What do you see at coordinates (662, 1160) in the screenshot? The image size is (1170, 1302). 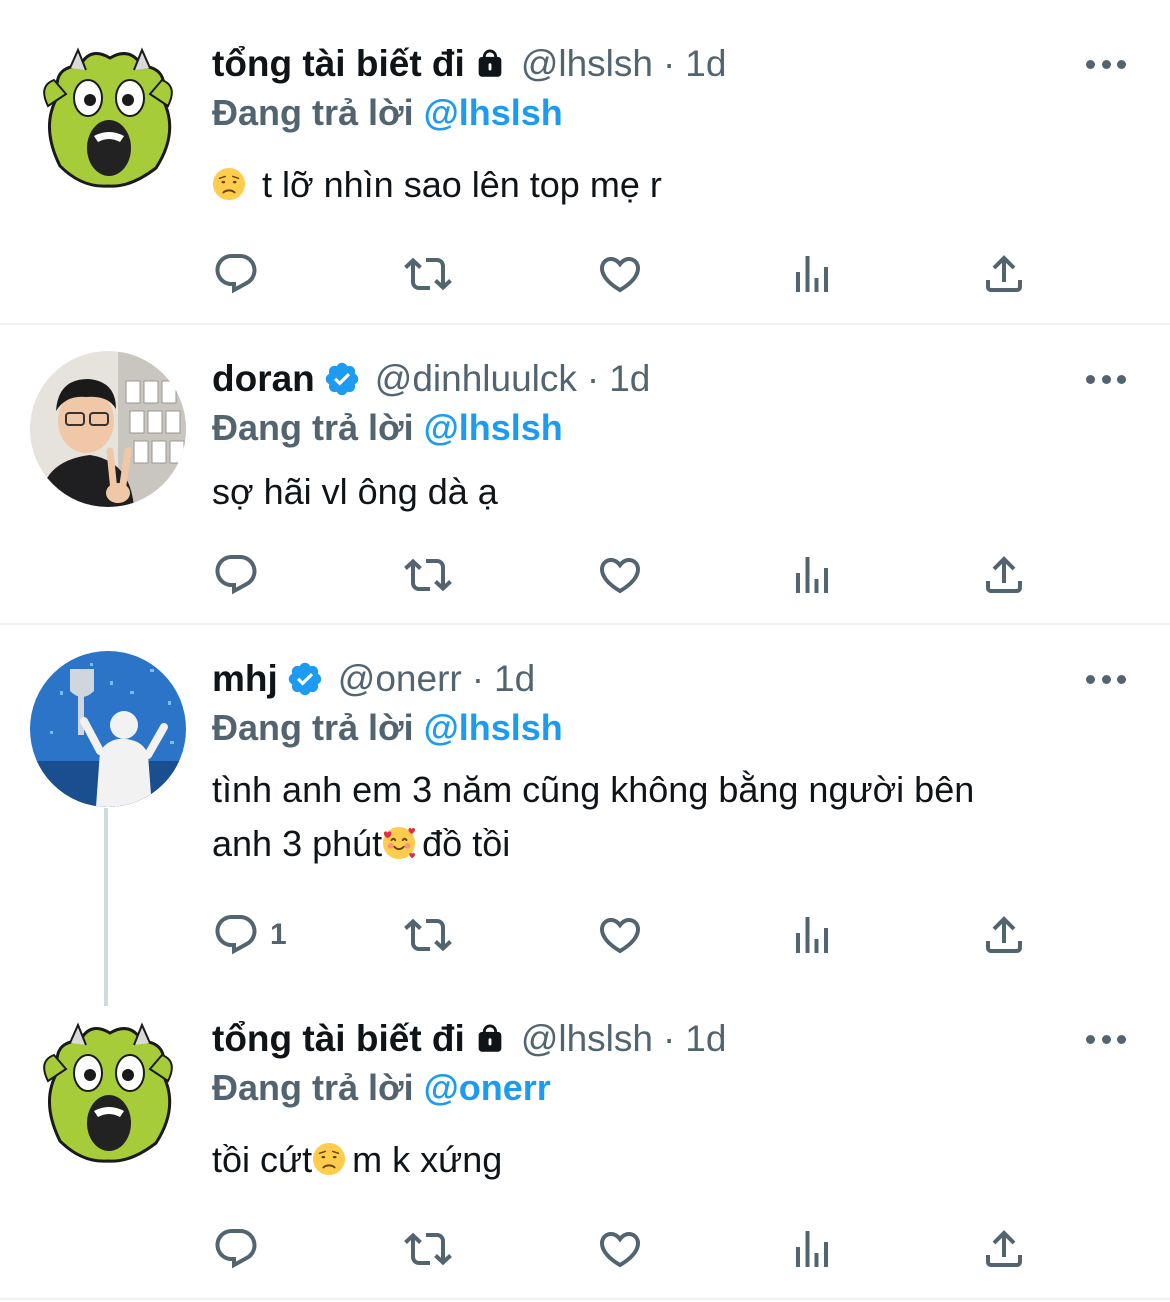 I see `tweet-text: tồi cứt m k xứng` at bounding box center [662, 1160].